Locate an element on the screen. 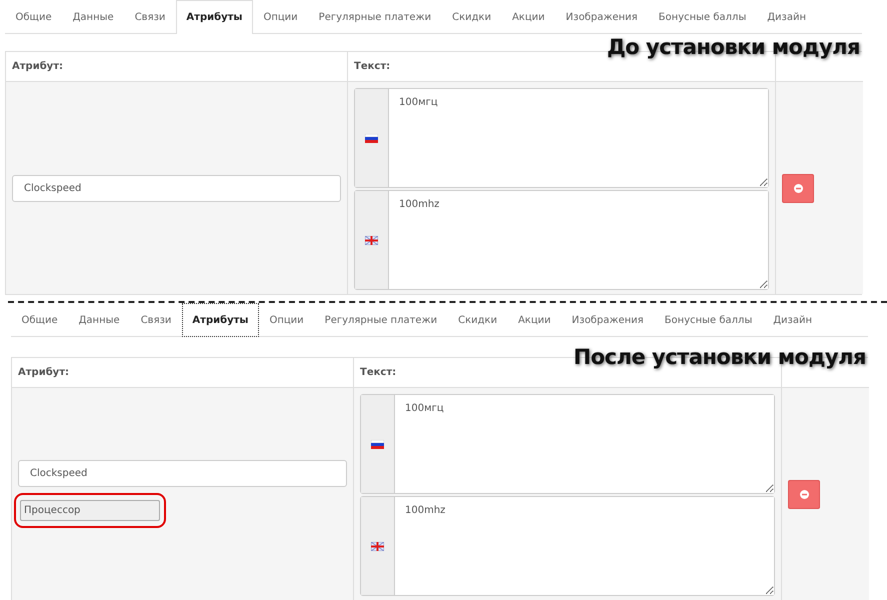  caption-heading: После установки модуля is located at coordinates (720, 357).